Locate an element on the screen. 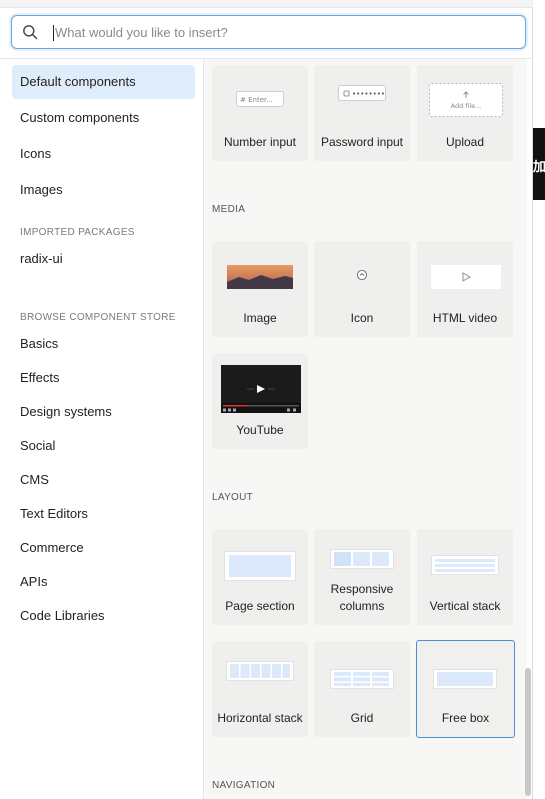 This screenshot has width=545, height=799. media-heading: MEDIA is located at coordinates (229, 209).